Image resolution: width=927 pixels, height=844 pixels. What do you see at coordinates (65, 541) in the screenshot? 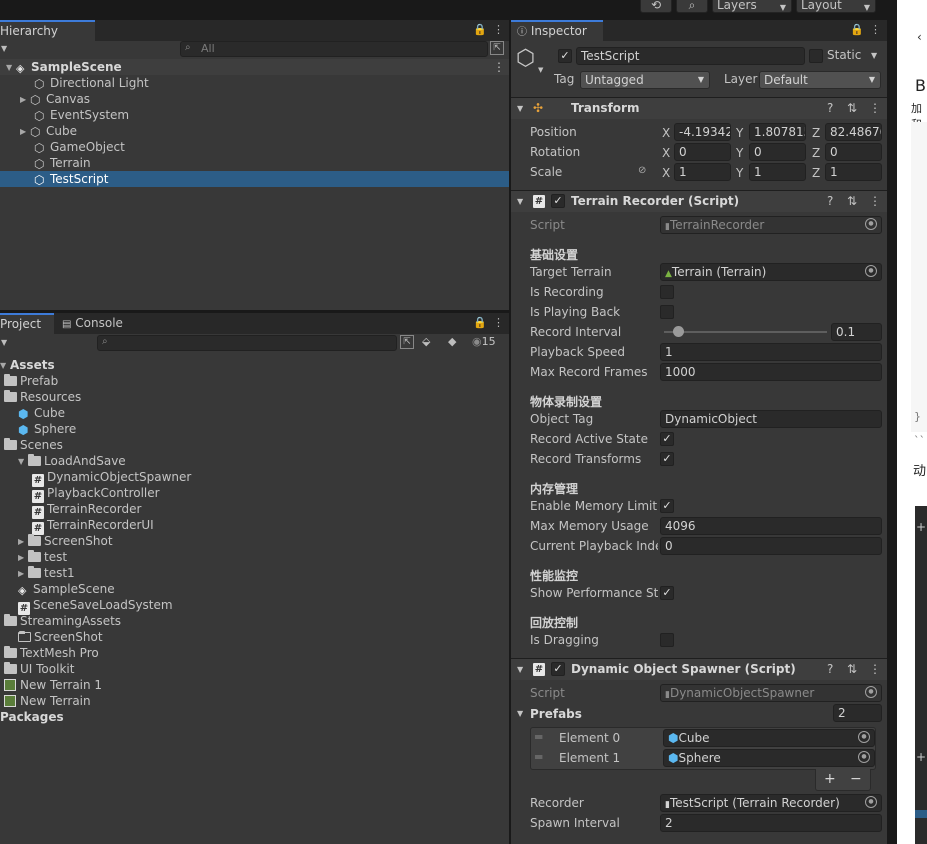
I see `project-tree-item: ▶ ScreenShot` at bounding box center [65, 541].